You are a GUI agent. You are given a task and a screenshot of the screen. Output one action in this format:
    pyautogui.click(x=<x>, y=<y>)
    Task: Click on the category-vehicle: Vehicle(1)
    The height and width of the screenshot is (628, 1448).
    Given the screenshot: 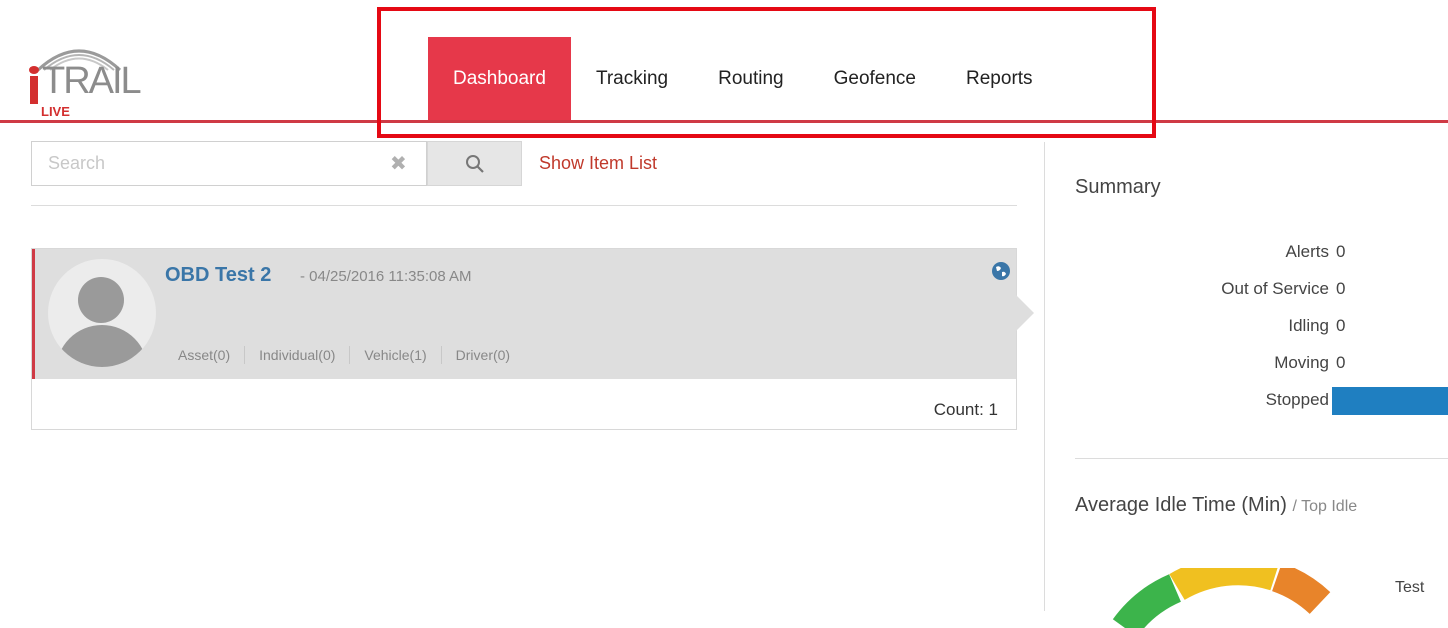 What is the action you would take?
    pyautogui.click(x=394, y=355)
    